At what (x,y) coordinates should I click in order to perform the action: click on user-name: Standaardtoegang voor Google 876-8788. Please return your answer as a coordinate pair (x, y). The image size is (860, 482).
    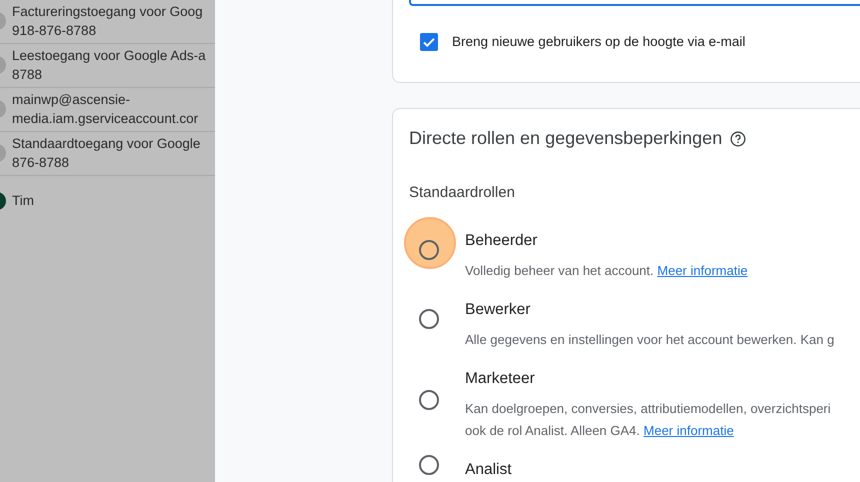
    Looking at the image, I should click on (106, 153).